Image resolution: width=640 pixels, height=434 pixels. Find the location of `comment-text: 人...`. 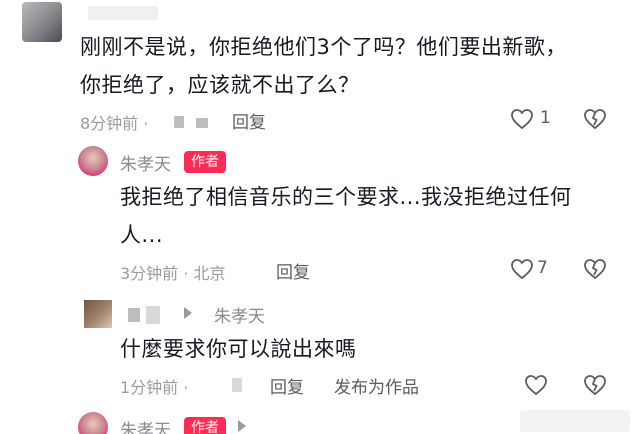

comment-text: 人... is located at coordinates (142, 235).